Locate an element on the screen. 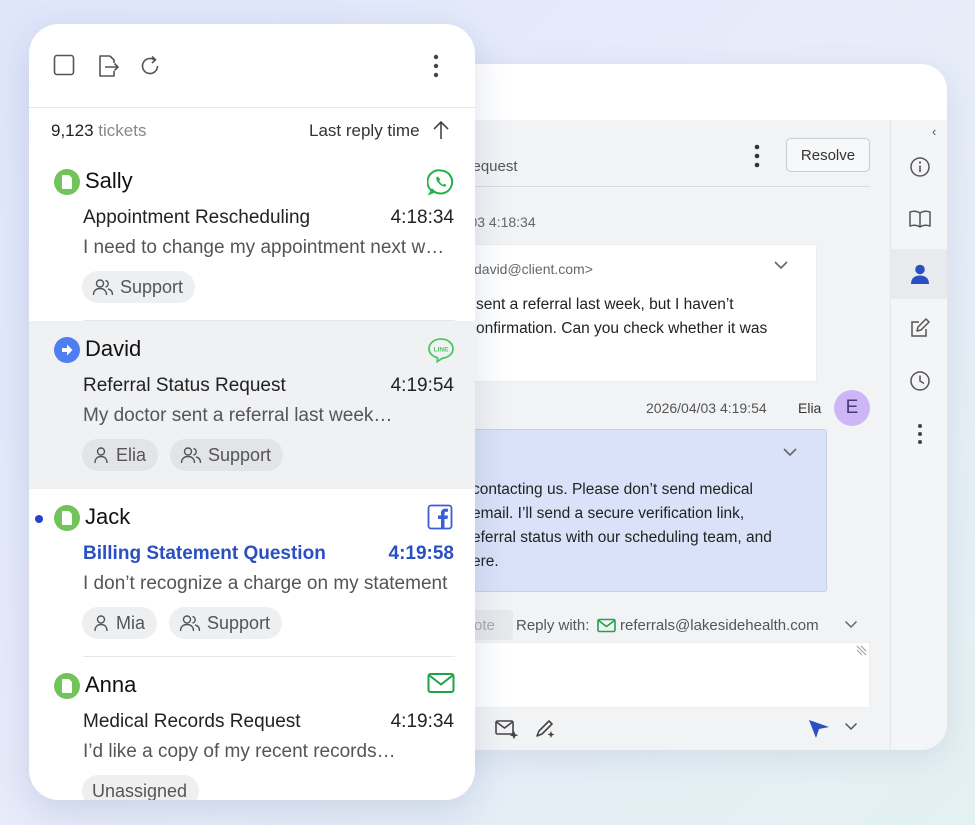 The width and height of the screenshot is (975, 825). ticket-tags: Elia Support is located at coordinates (183, 455).